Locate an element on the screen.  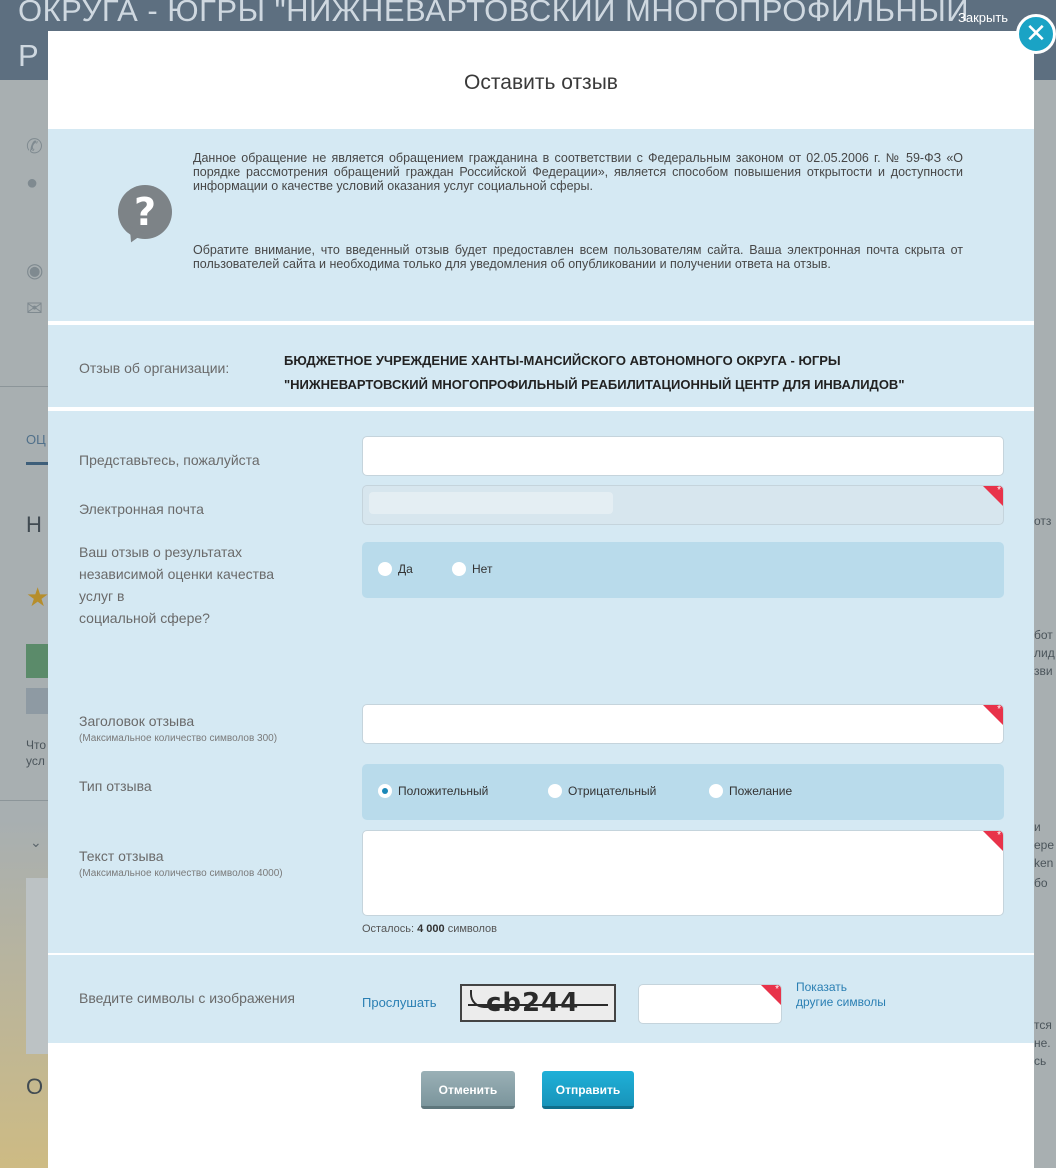
organization-label: Отзыв об организации: is located at coordinates (154, 368).